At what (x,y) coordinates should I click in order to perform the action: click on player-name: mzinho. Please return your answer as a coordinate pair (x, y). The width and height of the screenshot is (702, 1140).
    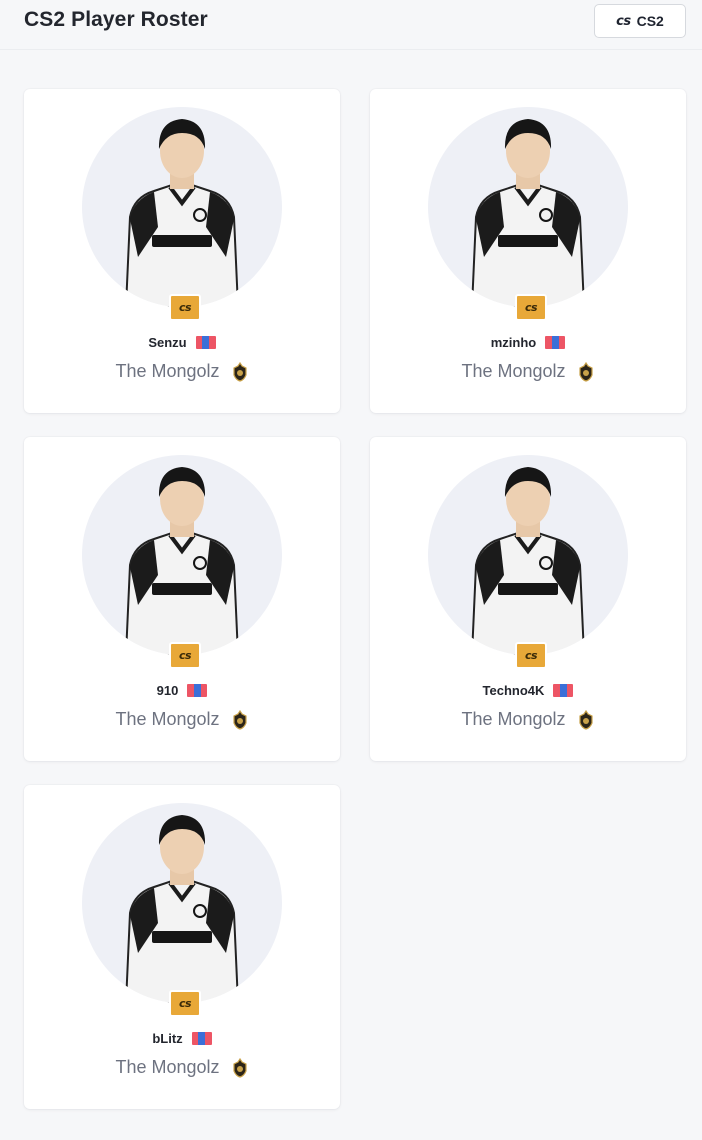
    Looking at the image, I should click on (514, 342).